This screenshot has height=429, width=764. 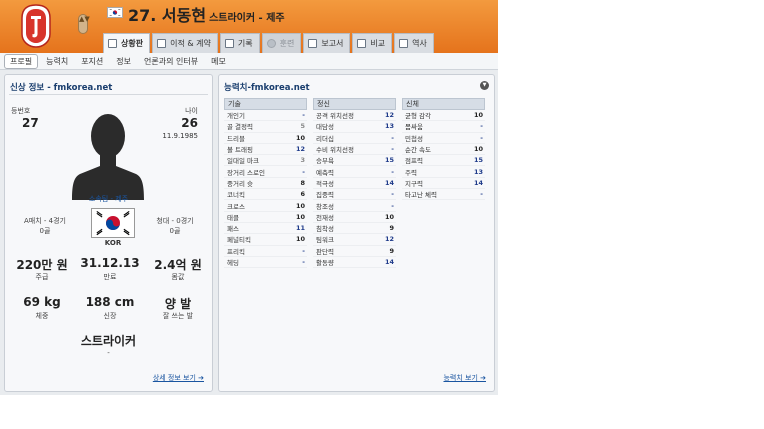 What do you see at coordinates (414, 127) in the screenshot?
I see `attr-name: 몸싸움` at bounding box center [414, 127].